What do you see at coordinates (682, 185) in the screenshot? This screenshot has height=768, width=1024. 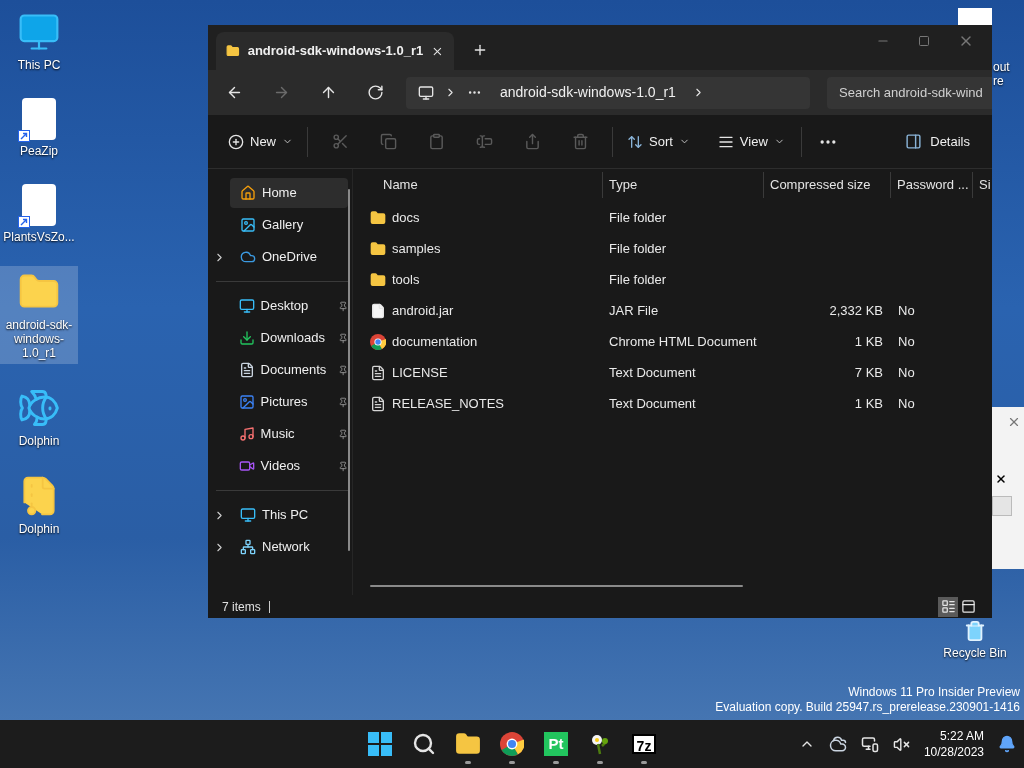 I see `column-header: Type` at bounding box center [682, 185].